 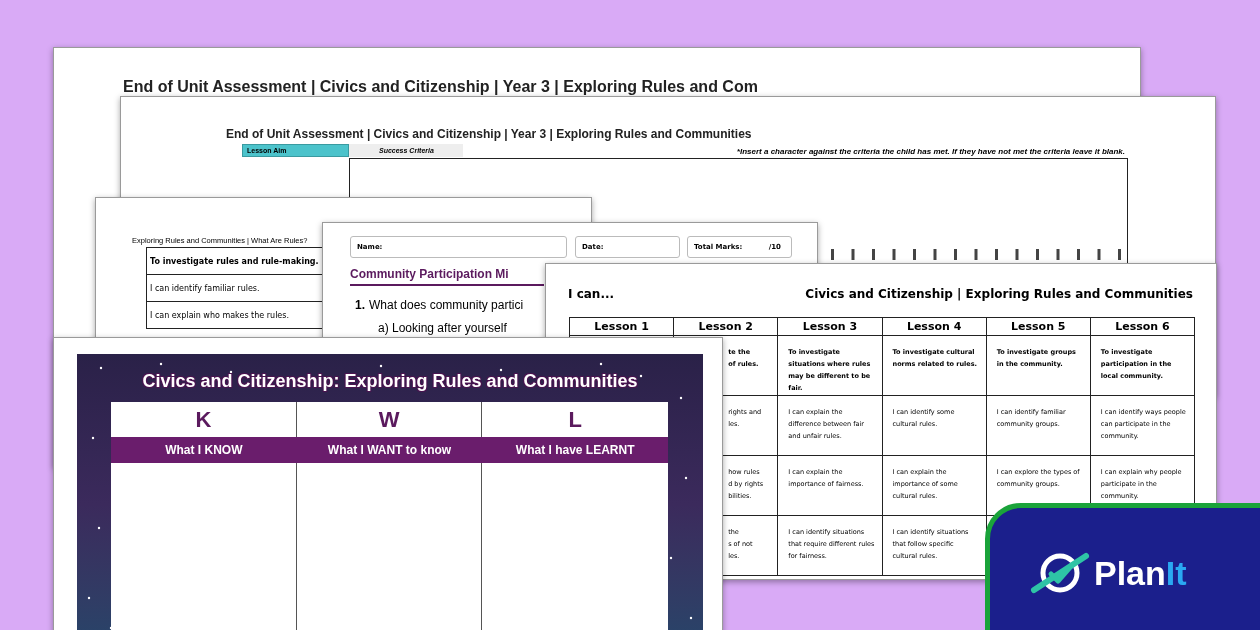 What do you see at coordinates (575, 450) in the screenshot?
I see `column-caption: What I have LEARNT` at bounding box center [575, 450].